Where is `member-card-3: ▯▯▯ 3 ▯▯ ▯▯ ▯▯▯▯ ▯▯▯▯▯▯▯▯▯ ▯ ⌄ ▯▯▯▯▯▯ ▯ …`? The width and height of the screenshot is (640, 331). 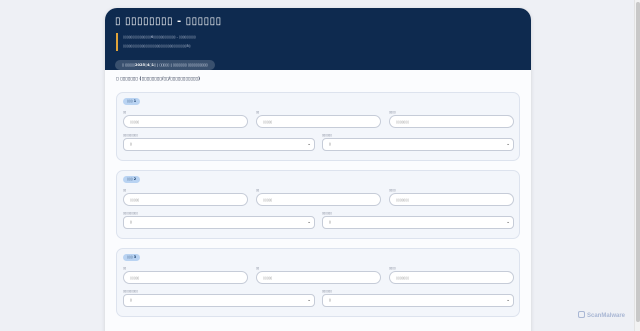 member-card-3: ▯▯▯ 3 ▯▯ ▯▯ ▯▯▯▯ ▯▯▯▯▯▯▯▯▯ ▯ ⌄ ▯▯▯▯▯▯ ▯ … is located at coordinates (318, 282).